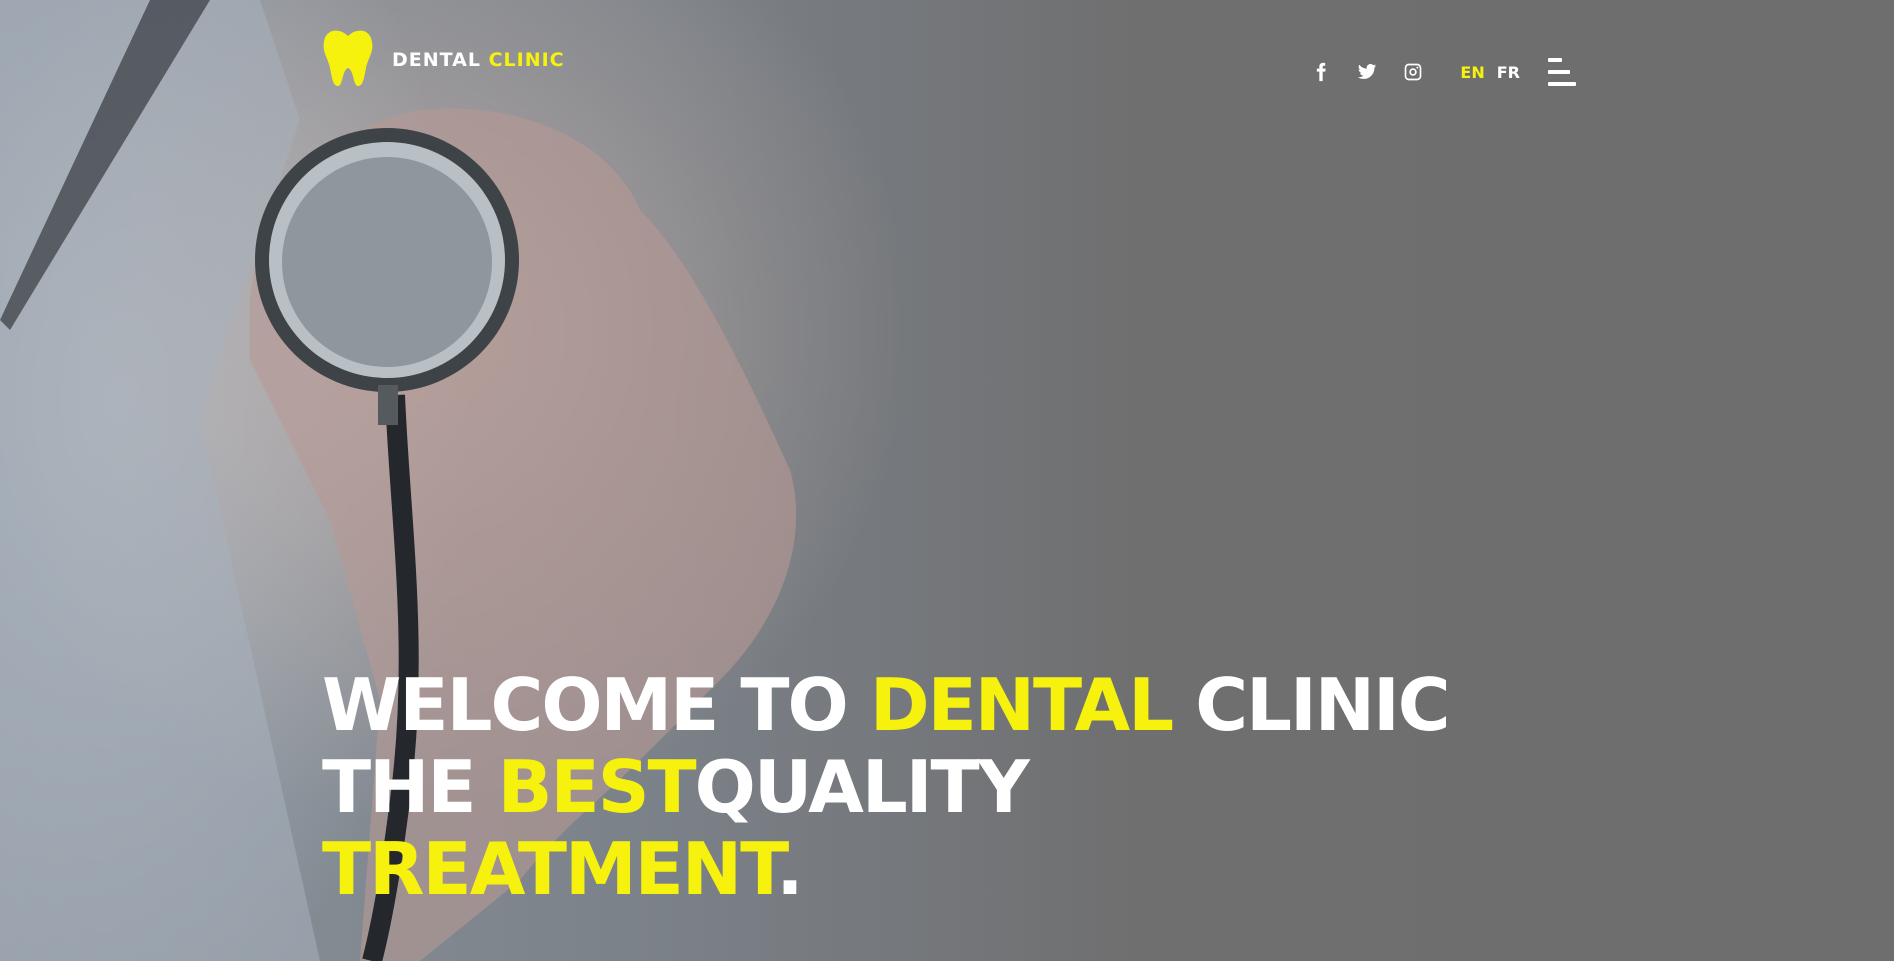 This screenshot has height=961, width=1894. What do you see at coordinates (597, 787) in the screenshot?
I see `headline-highlight: BEST` at bounding box center [597, 787].